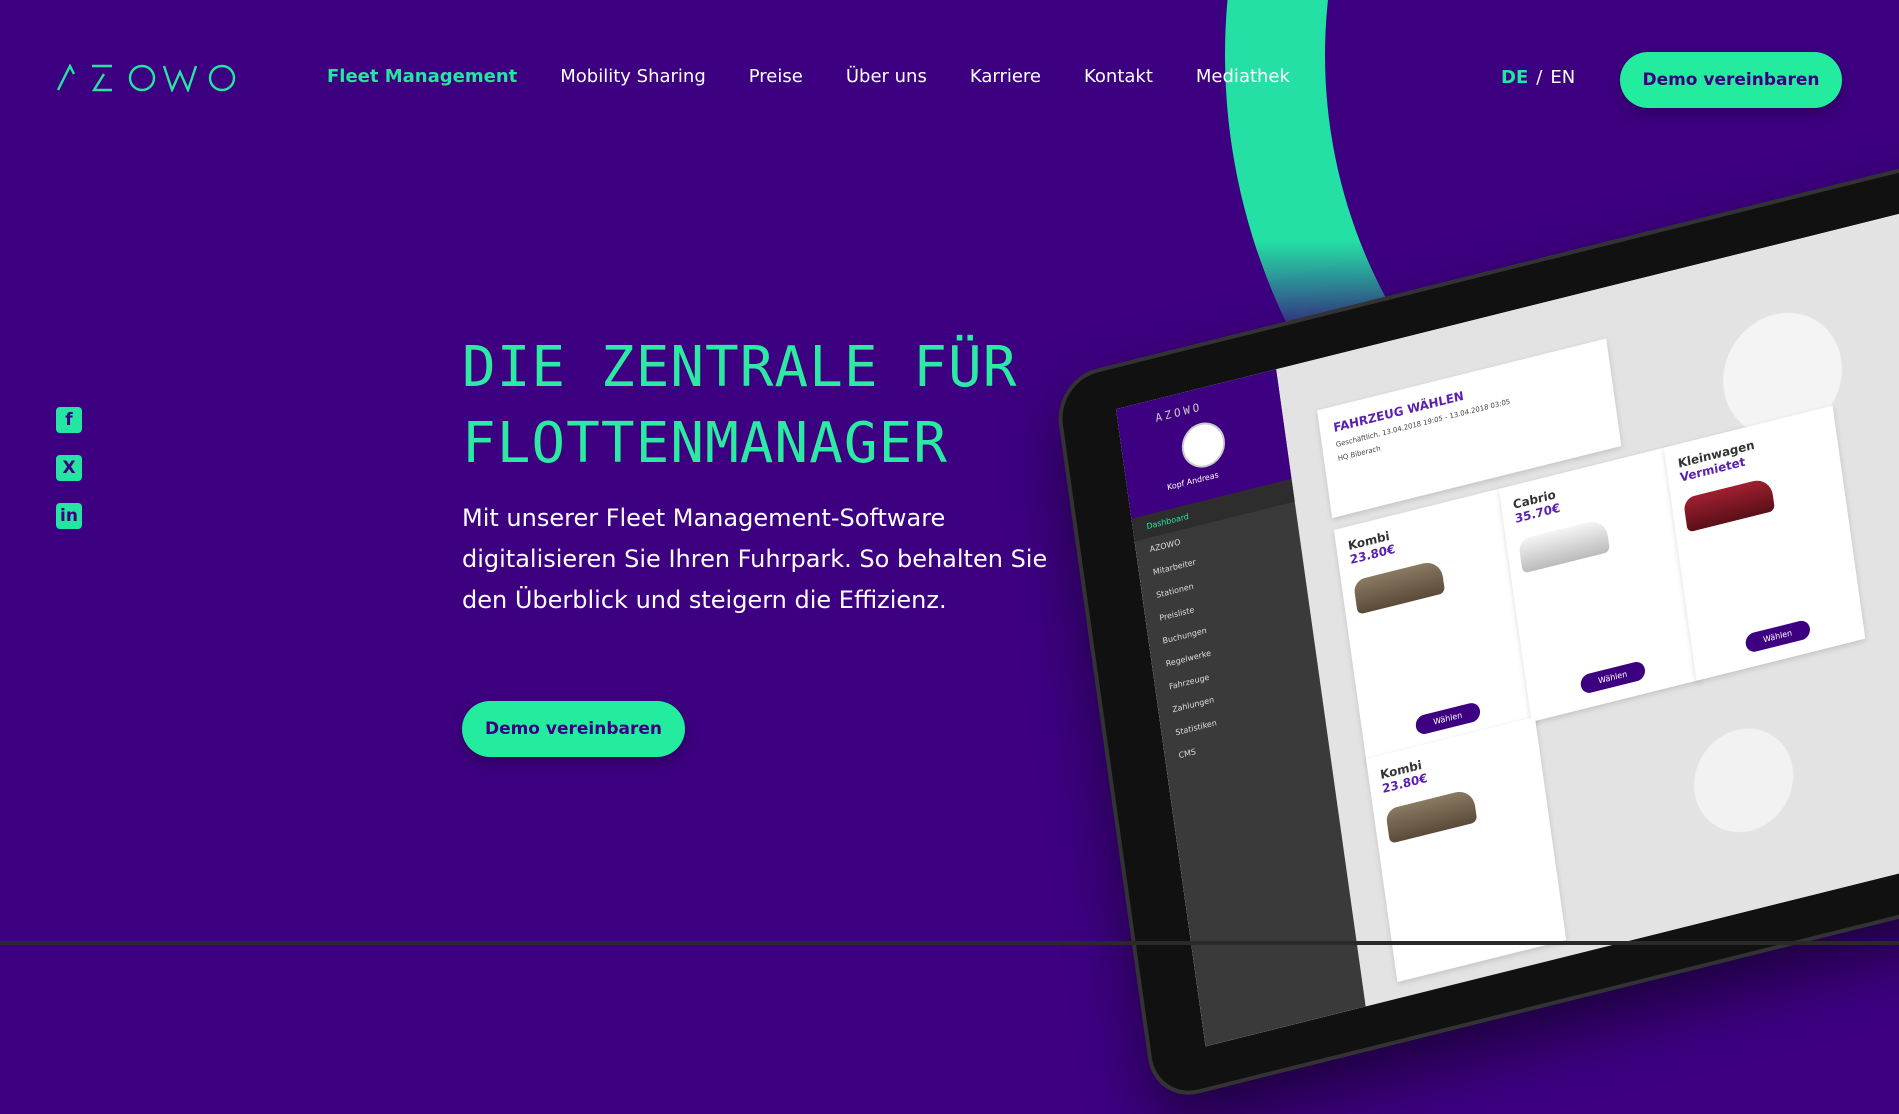 This screenshot has width=1899, height=1114. Describe the element at coordinates (705, 443) in the screenshot. I see `headline-line-2: FLOTTENMANAGER` at that location.